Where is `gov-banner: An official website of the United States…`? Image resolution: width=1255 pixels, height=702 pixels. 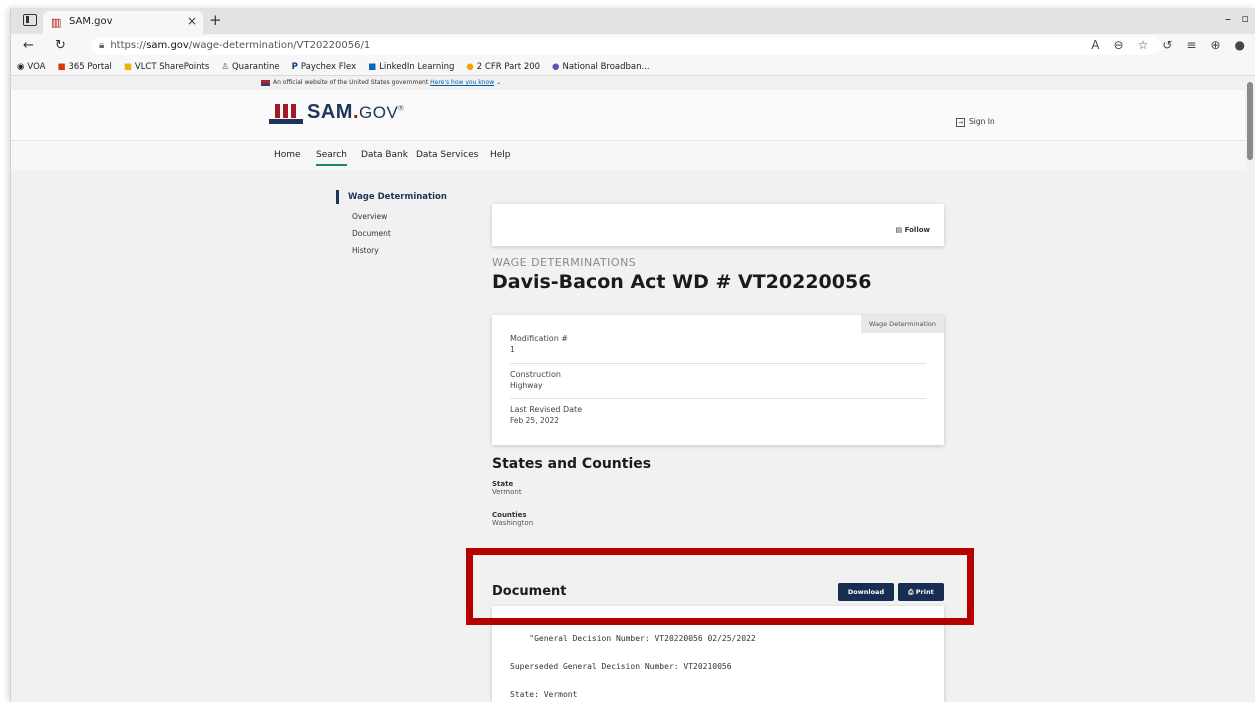 gov-banner: An official website of the United States… is located at coordinates (381, 82).